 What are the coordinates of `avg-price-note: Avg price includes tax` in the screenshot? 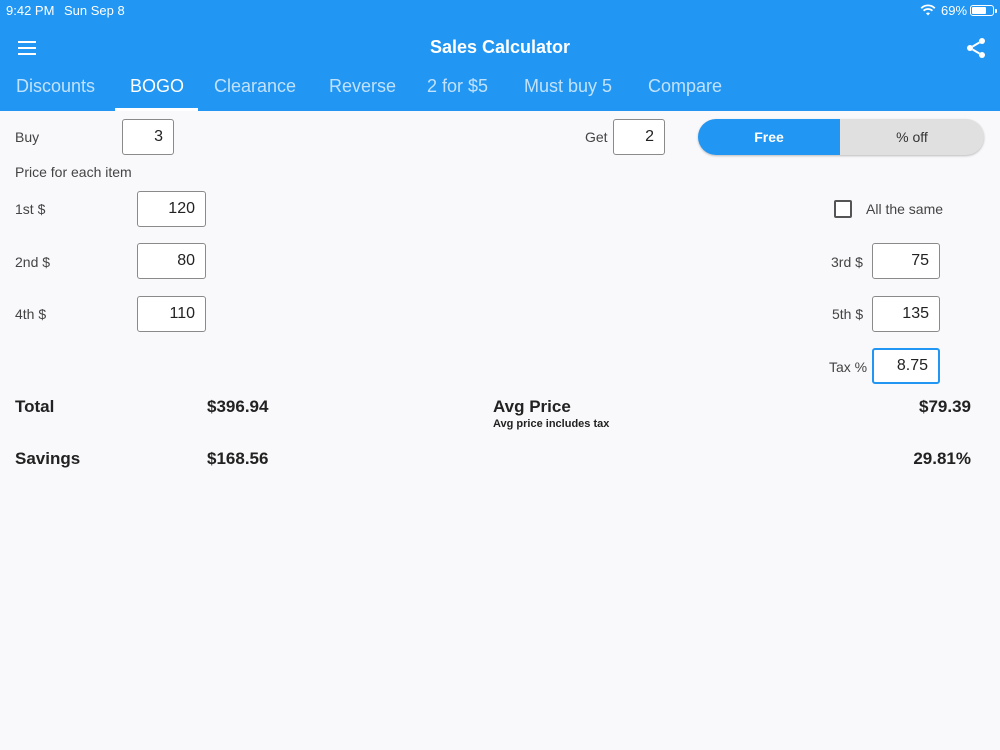 It's located at (551, 424).